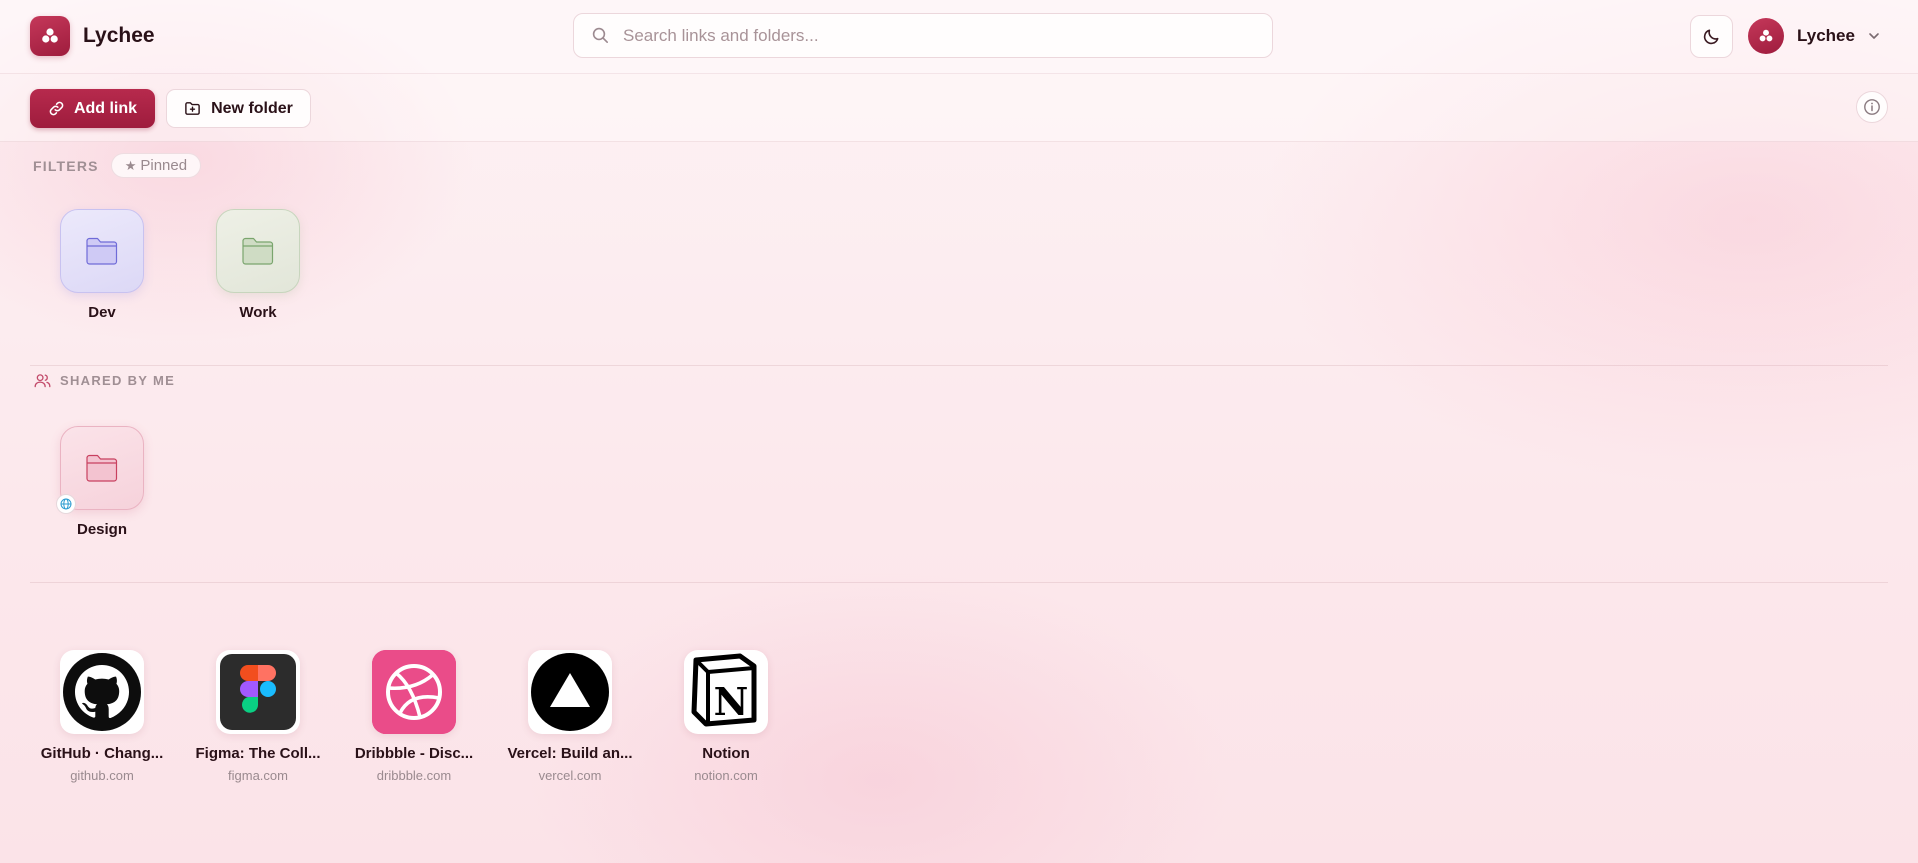 The width and height of the screenshot is (1918, 863). I want to click on folder-tile-dev: Dev, so click(102, 265).